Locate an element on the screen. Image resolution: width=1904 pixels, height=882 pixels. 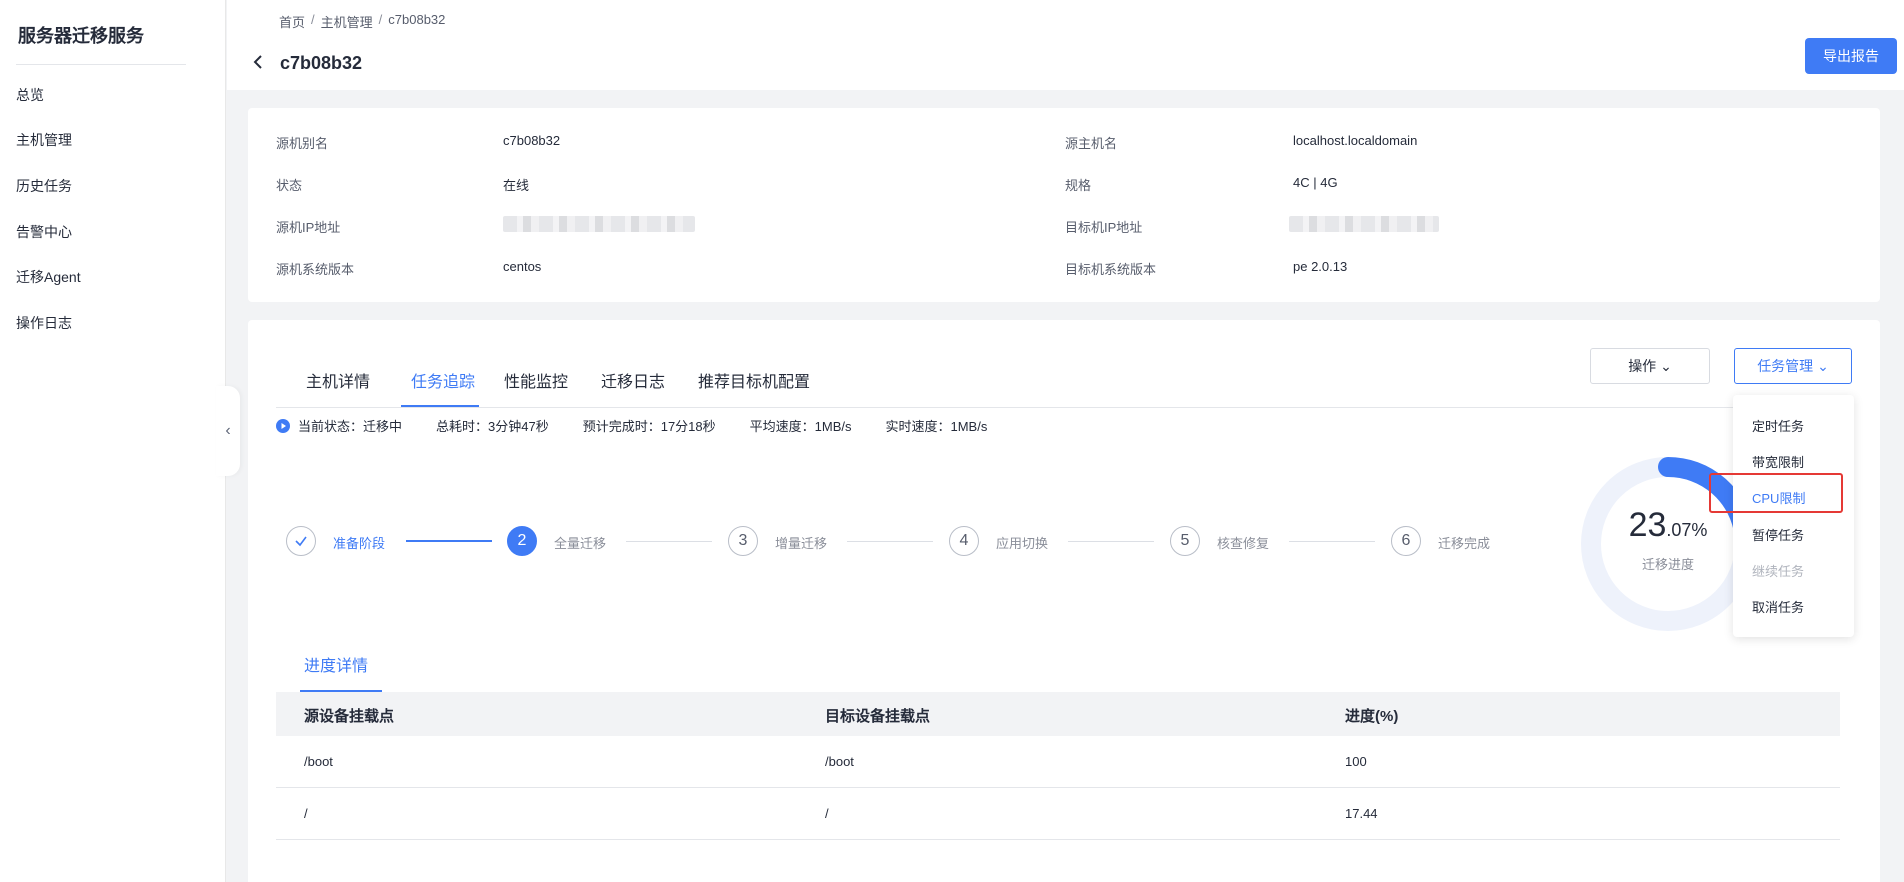
step-1-label: 准备阶段 is located at coordinates (359, 543).